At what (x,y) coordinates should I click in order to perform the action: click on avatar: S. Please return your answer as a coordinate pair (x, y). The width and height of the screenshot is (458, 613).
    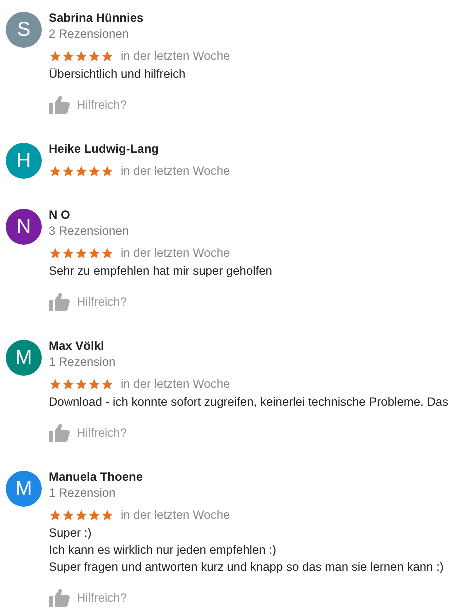
    Looking at the image, I should click on (24, 30).